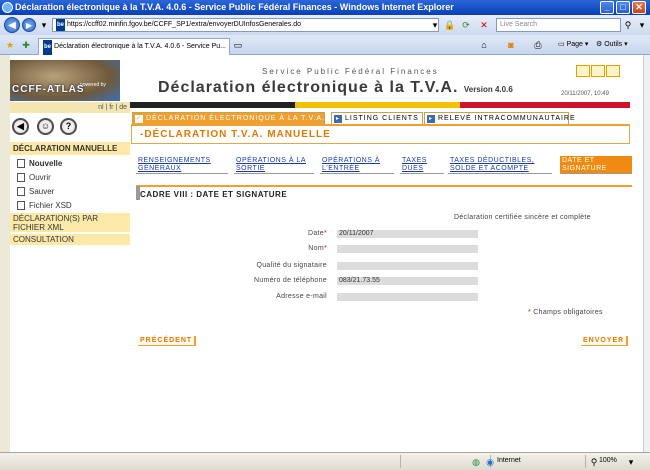 The image size is (650, 470). Describe the element at coordinates (21, 163) in the screenshot. I see `new-document-icon` at that location.